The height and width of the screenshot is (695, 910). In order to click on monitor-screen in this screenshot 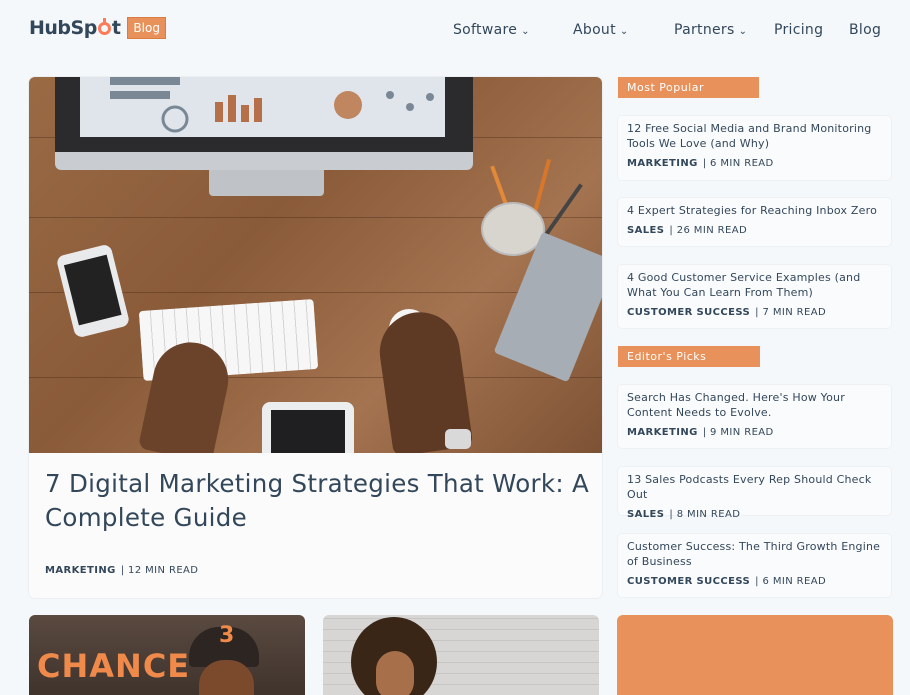, I will do `click(262, 107)`.